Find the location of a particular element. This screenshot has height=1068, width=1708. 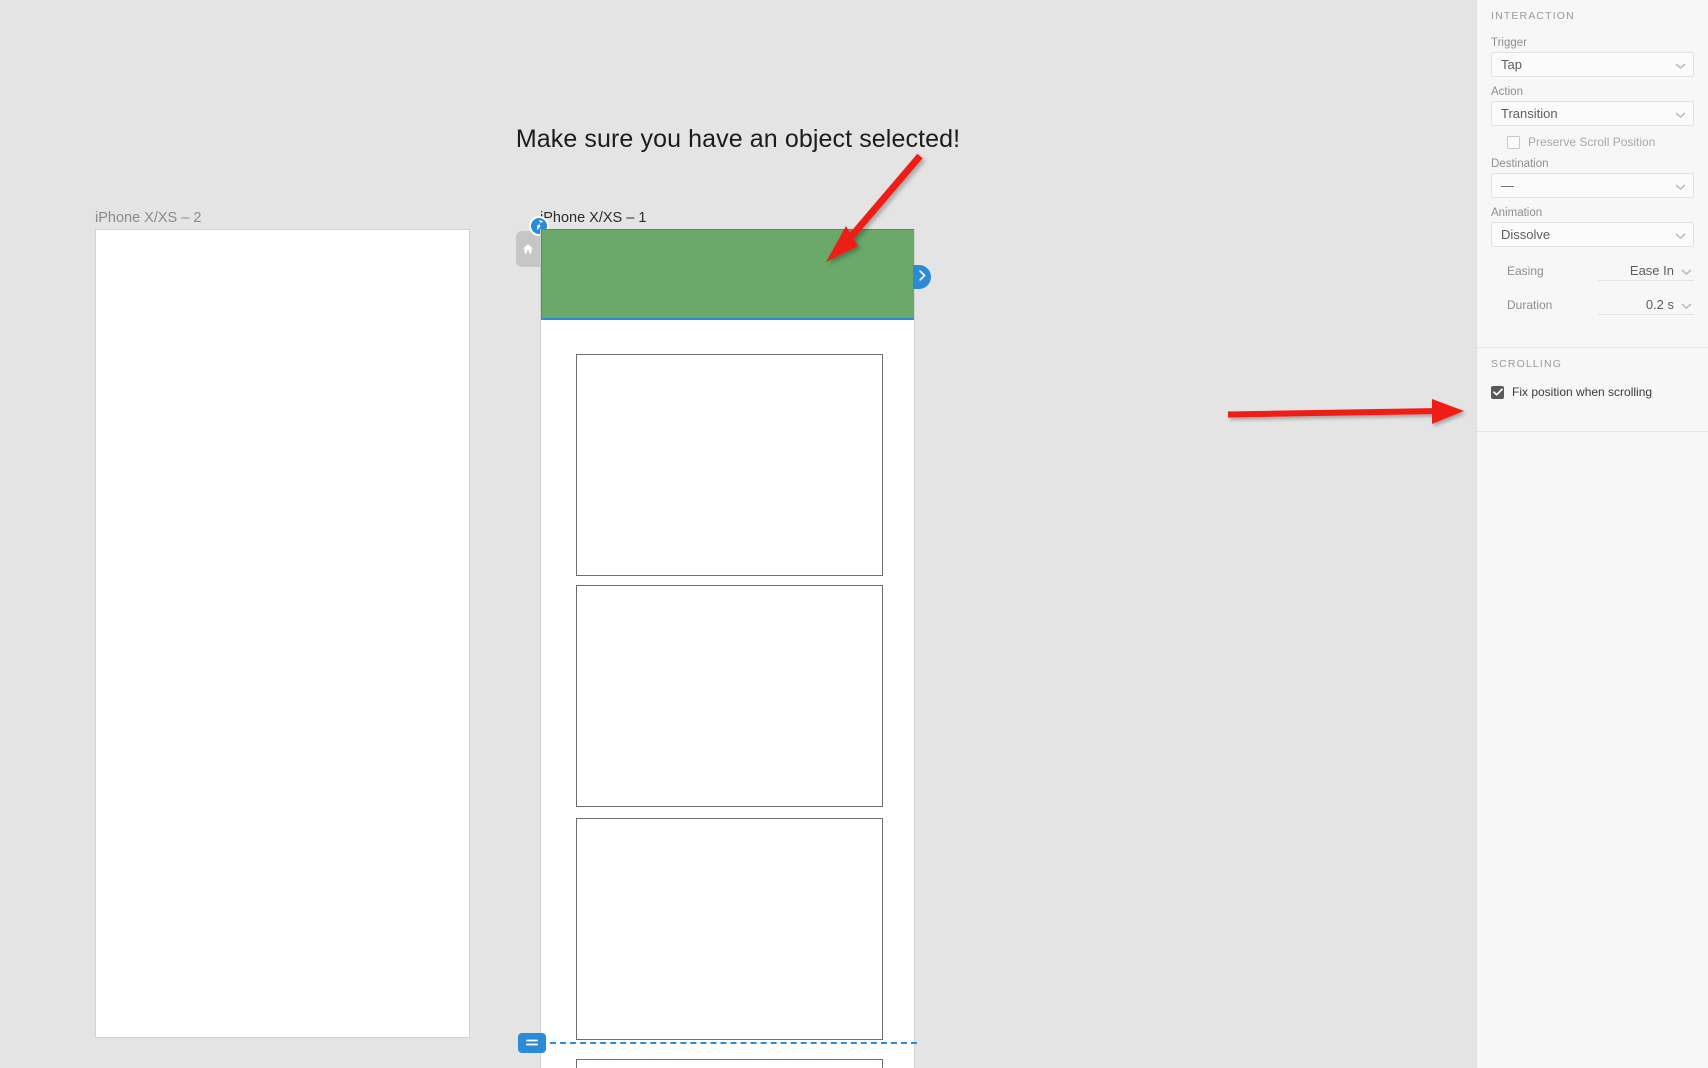

check-icon is located at coordinates (1497, 392).